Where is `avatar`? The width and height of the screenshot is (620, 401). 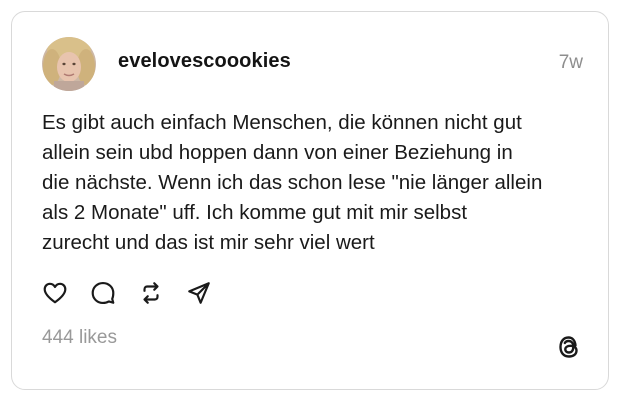
avatar is located at coordinates (69, 64).